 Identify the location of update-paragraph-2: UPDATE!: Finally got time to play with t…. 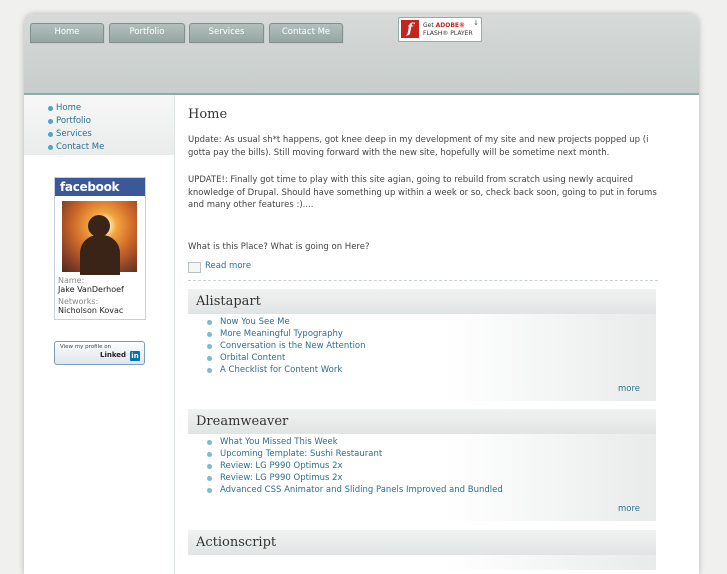
(422, 192).